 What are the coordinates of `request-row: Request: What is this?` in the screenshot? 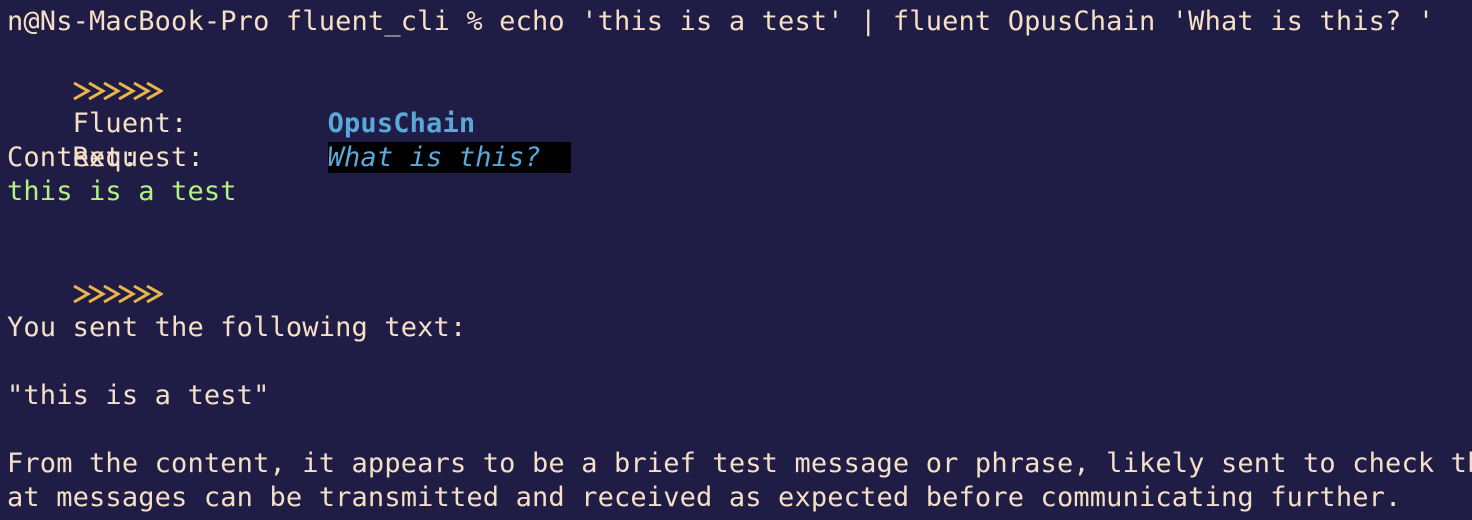 It's located at (289, 140).